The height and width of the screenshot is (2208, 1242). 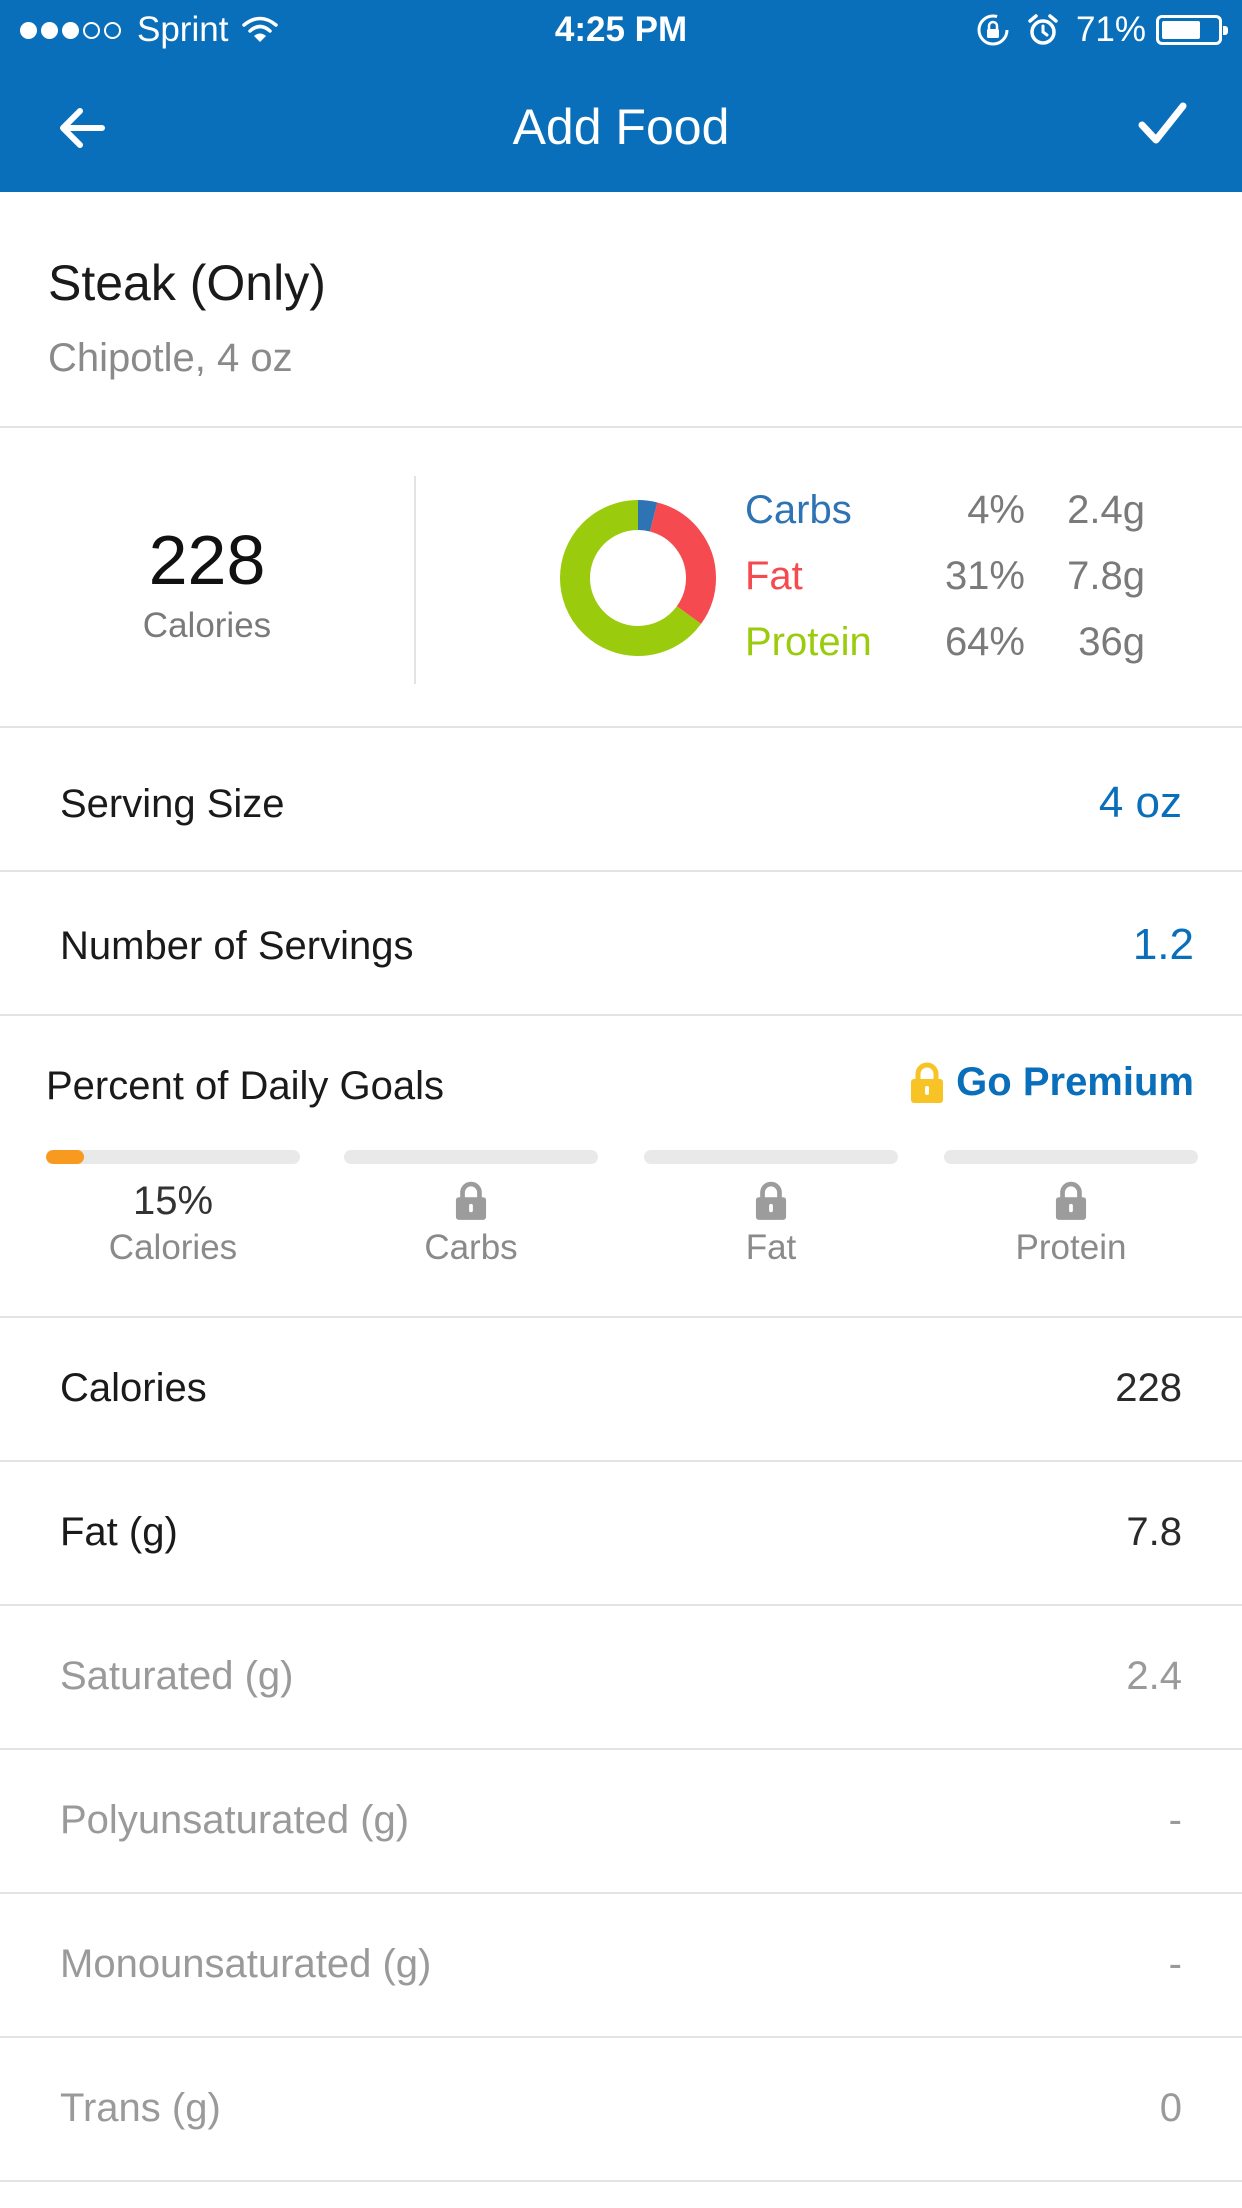 I want to click on food-subtitle: Chipotle, 4 oz, so click(x=170, y=358).